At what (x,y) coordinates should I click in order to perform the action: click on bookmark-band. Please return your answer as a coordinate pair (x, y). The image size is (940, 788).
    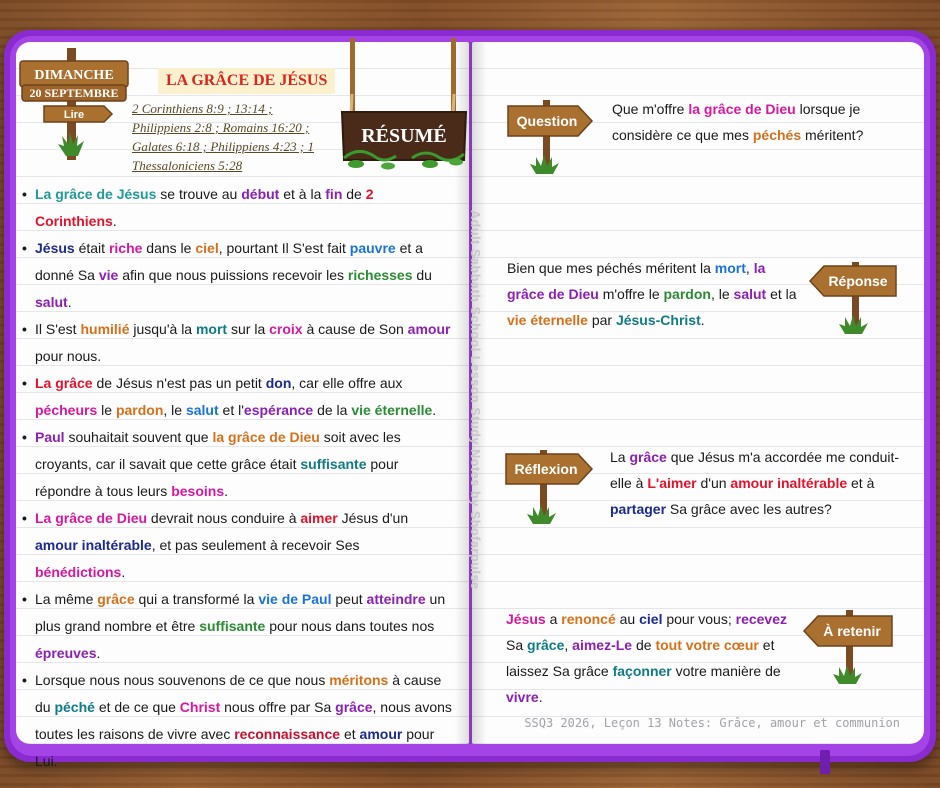
    Looking at the image, I should click on (825, 762).